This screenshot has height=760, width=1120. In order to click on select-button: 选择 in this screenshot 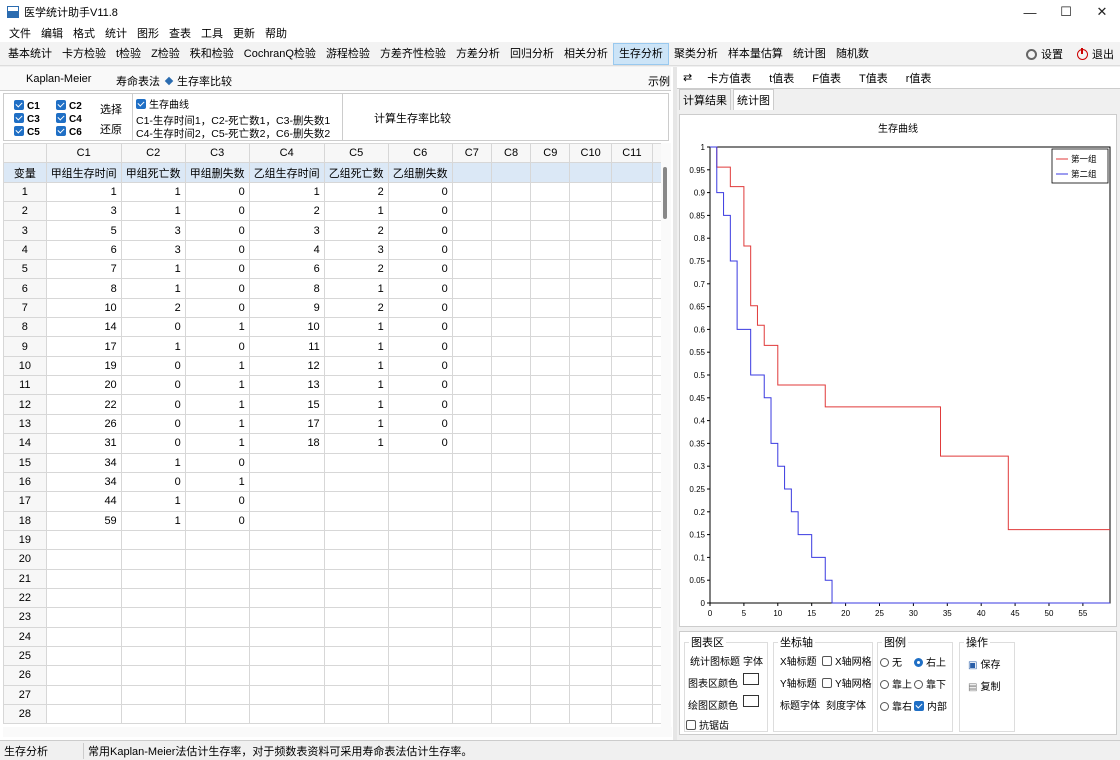, I will do `click(111, 109)`.